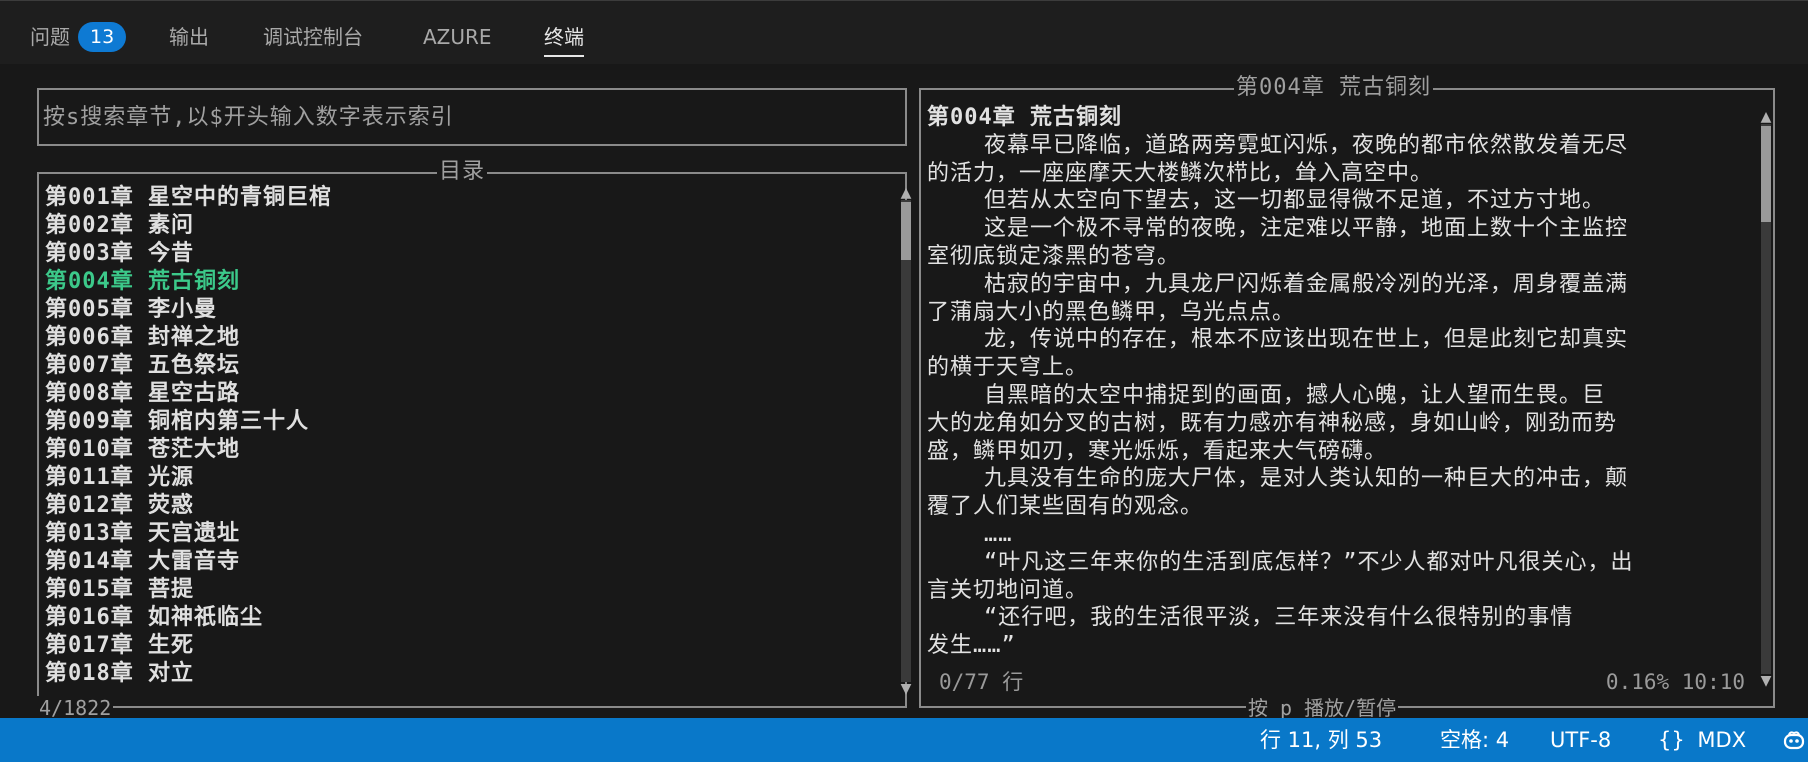 Image resolution: width=1808 pixels, height=762 pixels. I want to click on chapter-item: 第015章 菩提, so click(465, 590).